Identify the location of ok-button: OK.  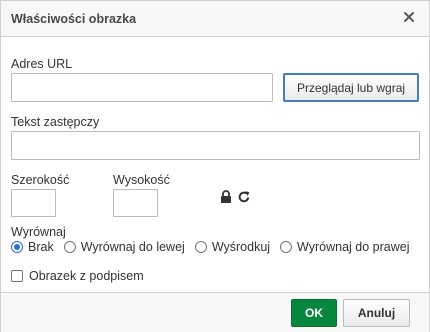
(314, 313).